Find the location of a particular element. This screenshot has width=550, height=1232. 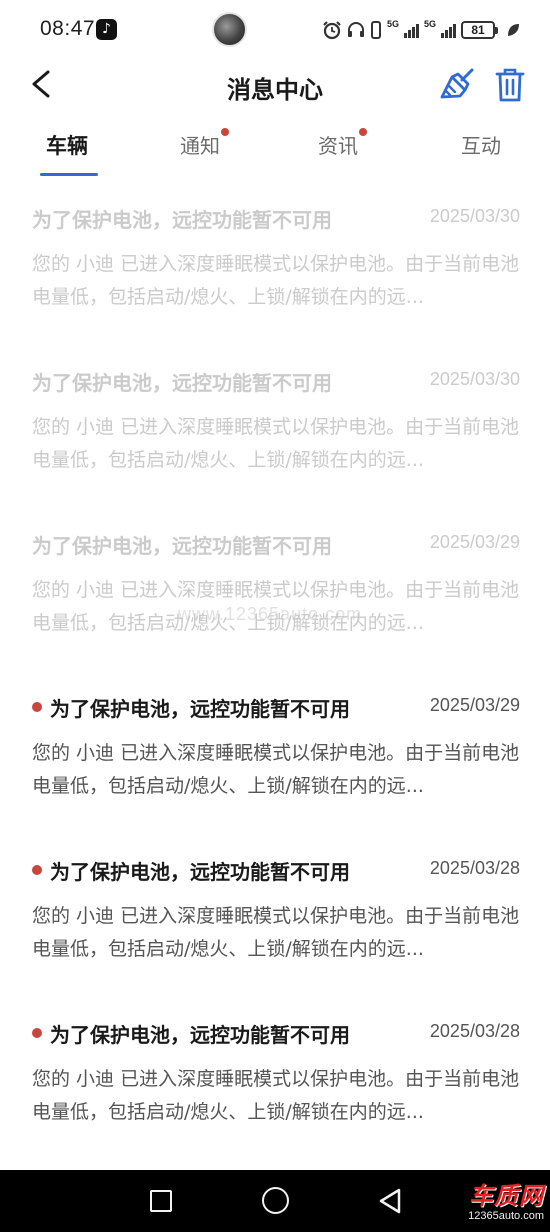

tab-label: 通知 is located at coordinates (200, 146).